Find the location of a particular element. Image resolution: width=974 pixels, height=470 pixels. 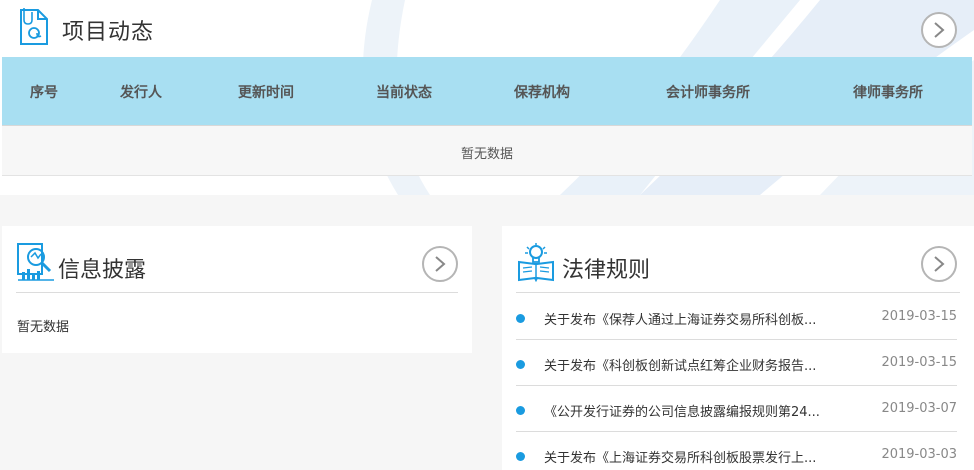

document-email-icon is located at coordinates (34, 26).